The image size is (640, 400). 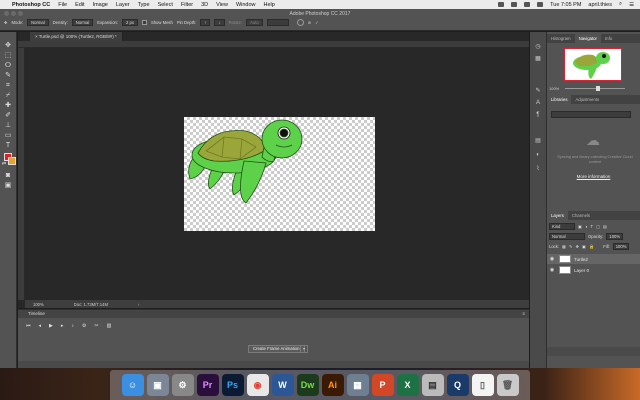 What do you see at coordinates (254, 22) in the screenshot?
I see `rotate-select: Auto` at bounding box center [254, 22].